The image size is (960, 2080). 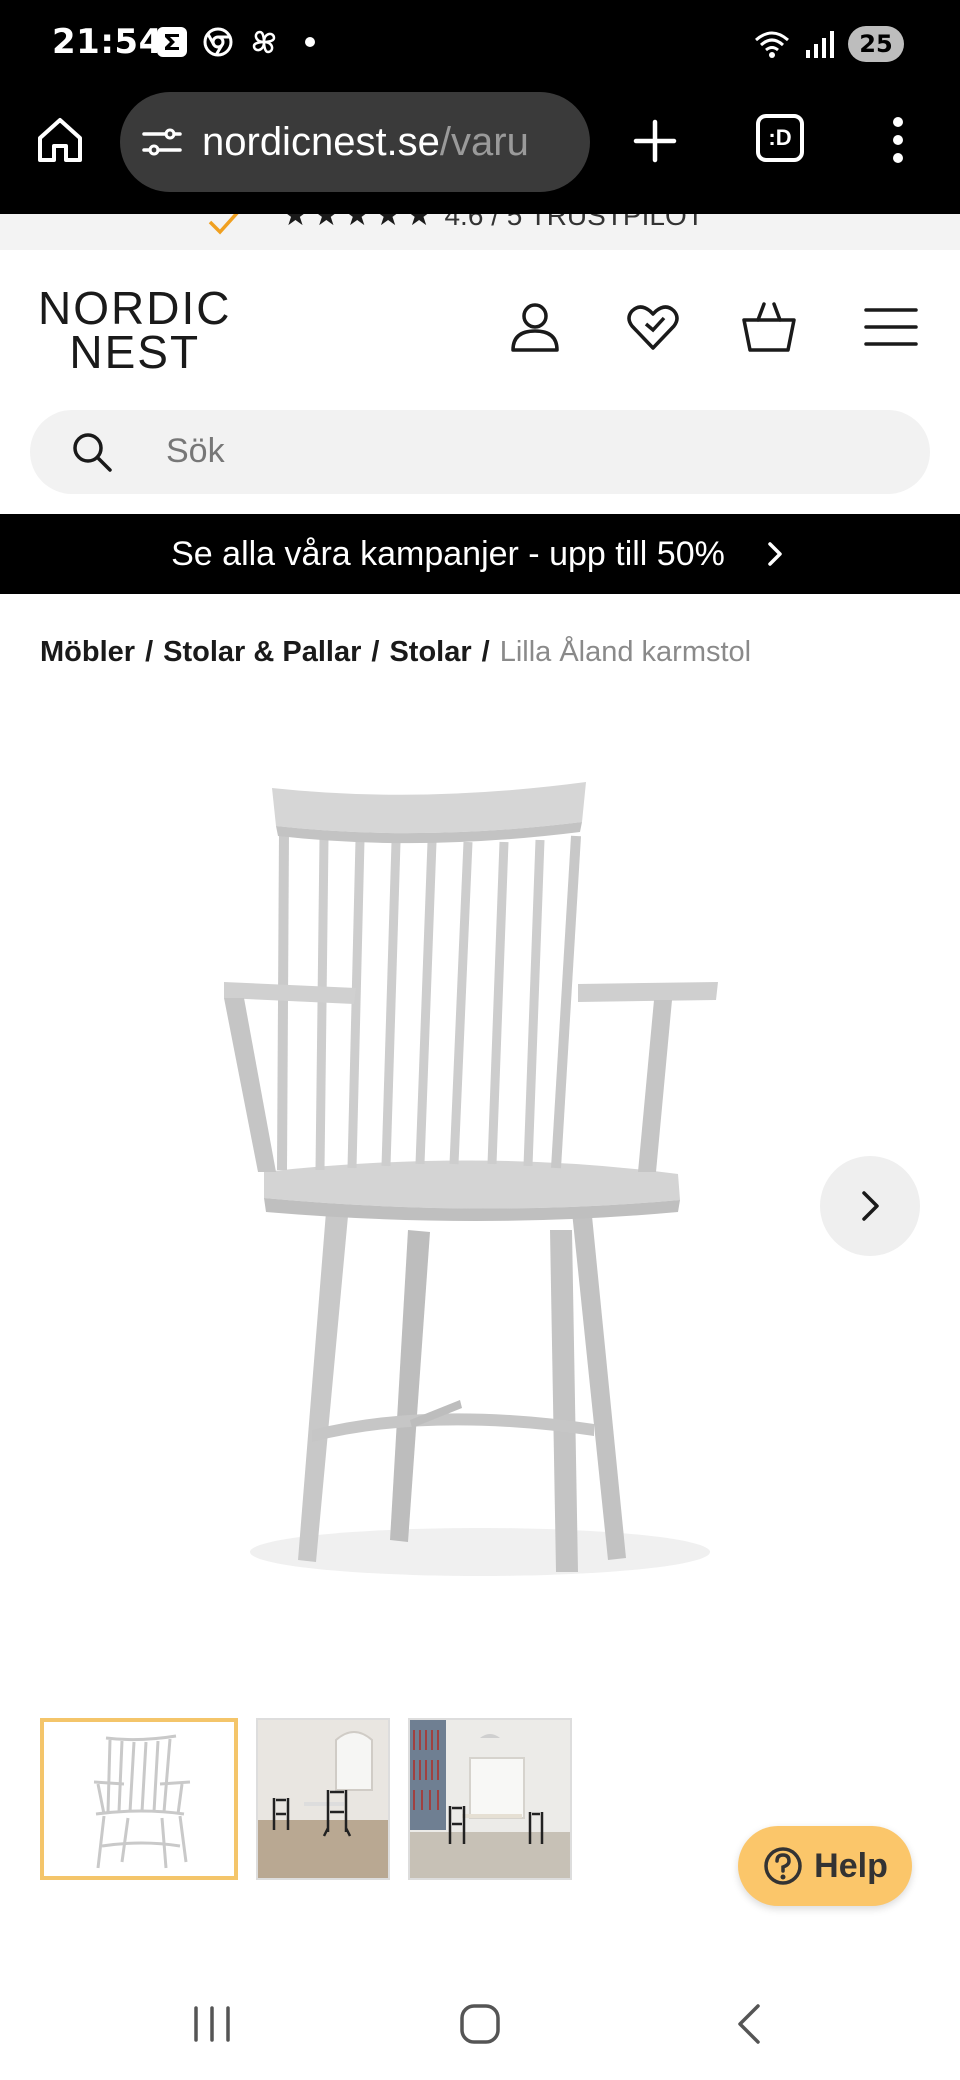 I want to click on back-icon, so click(x=750, y=2024).